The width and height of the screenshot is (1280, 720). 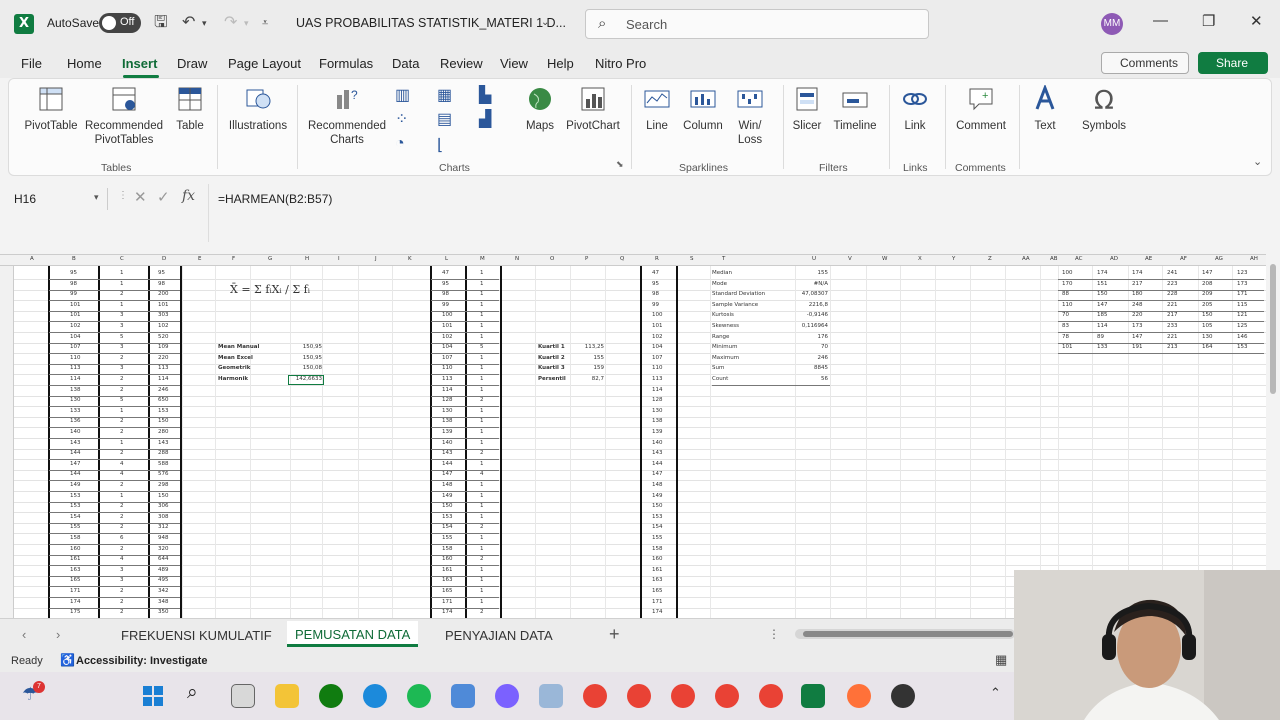 What do you see at coordinates (405, 63) in the screenshot?
I see `tab-data: Data` at bounding box center [405, 63].